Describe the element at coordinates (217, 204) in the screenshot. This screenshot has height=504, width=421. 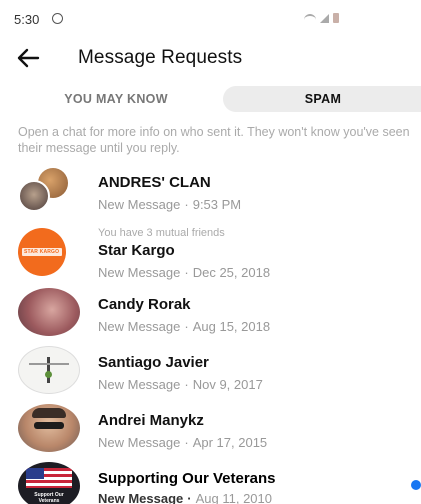
I see `request-date: 9:53 PM` at that location.